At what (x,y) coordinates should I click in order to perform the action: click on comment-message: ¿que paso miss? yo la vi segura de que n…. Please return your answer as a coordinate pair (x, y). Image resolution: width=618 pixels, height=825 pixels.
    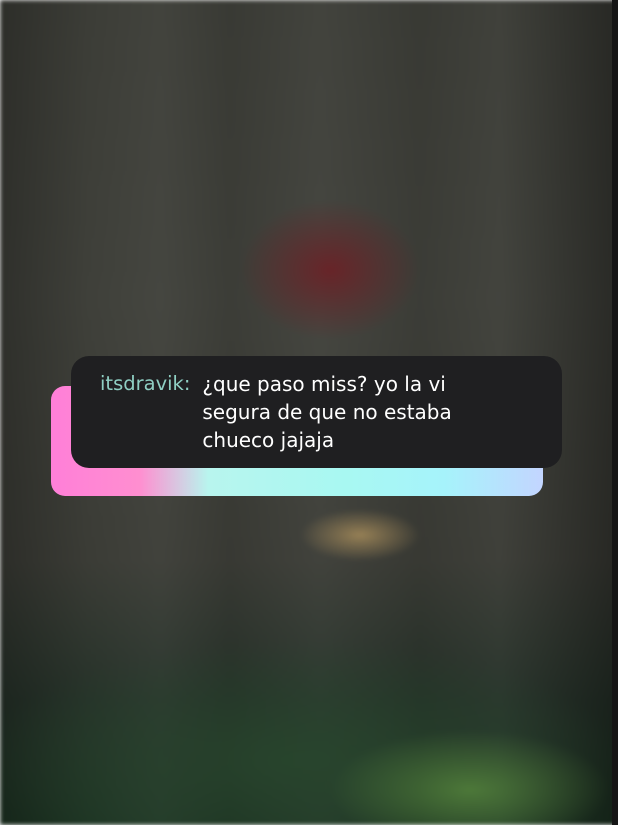
    Looking at the image, I should click on (327, 412).